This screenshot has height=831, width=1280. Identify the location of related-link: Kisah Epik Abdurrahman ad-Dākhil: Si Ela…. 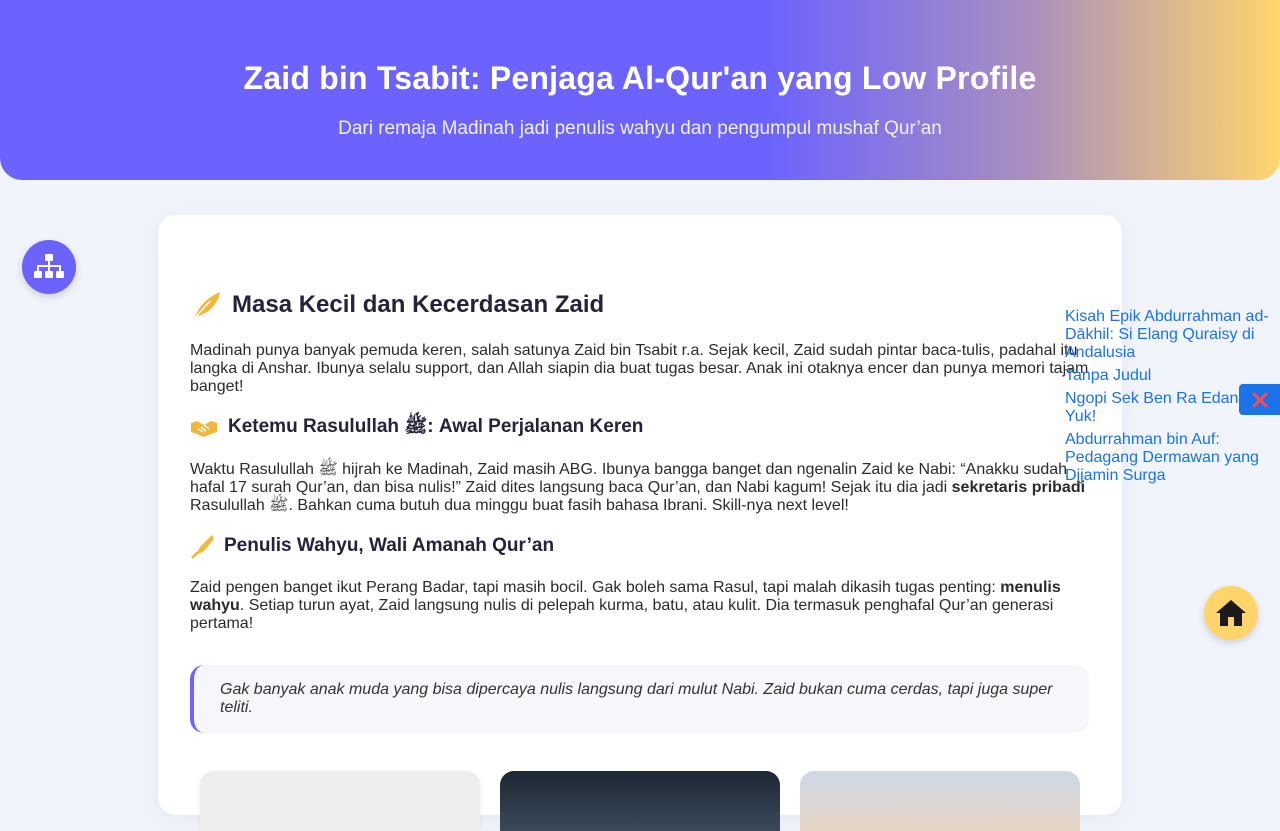
(1167, 335).